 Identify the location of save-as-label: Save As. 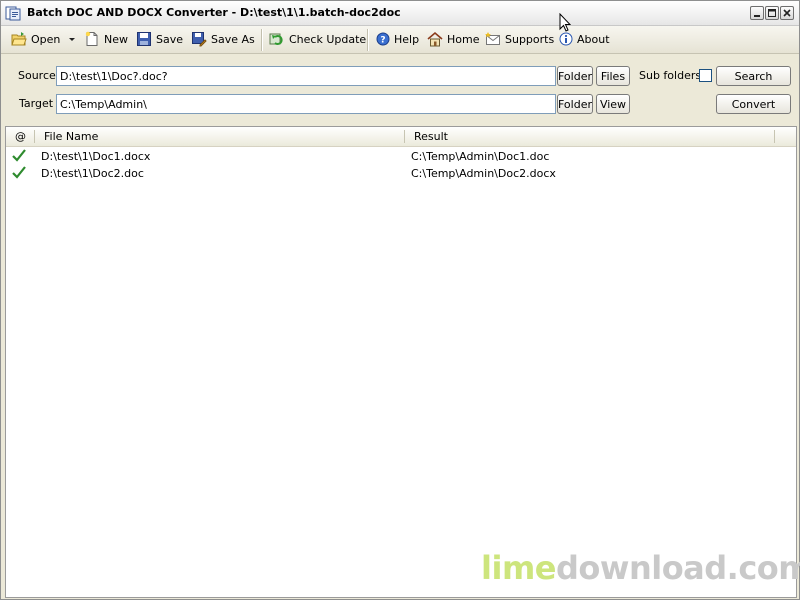
(233, 39).